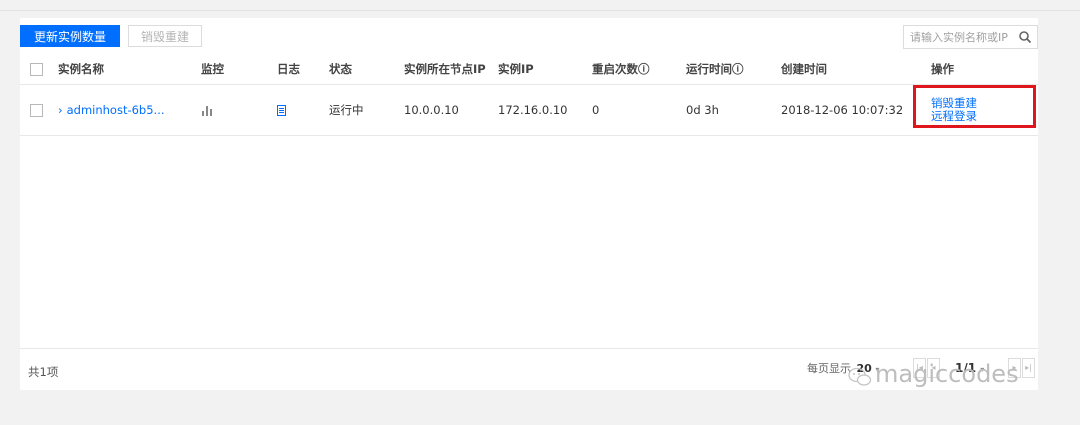 This screenshot has height=425, width=1080. What do you see at coordinates (733, 110) in the screenshot?
I see `uptime-value: 0d 3h` at bounding box center [733, 110].